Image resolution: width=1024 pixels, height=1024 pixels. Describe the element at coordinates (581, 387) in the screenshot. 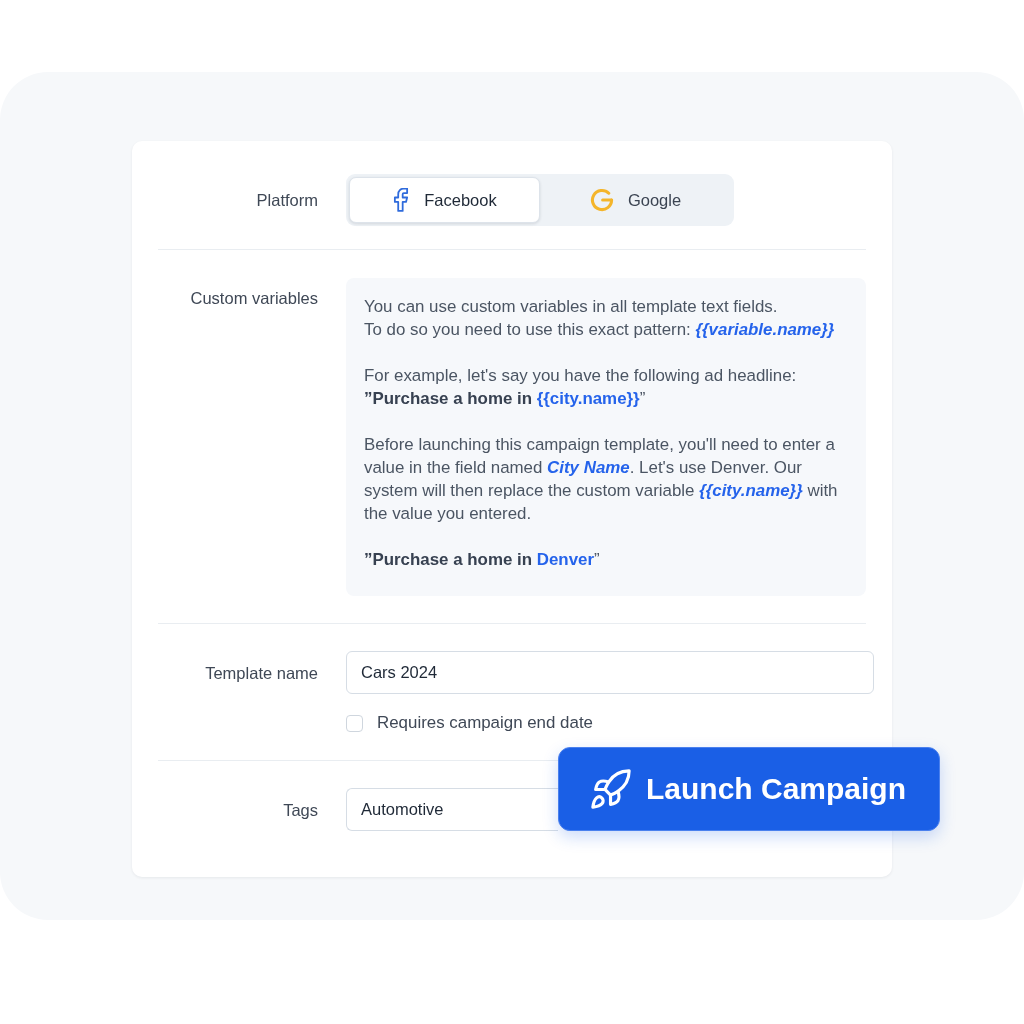

I see `info-paragraph: For example, let's say you have the following ad headline: ”Purchase a home in {{city.name}}”` at that location.